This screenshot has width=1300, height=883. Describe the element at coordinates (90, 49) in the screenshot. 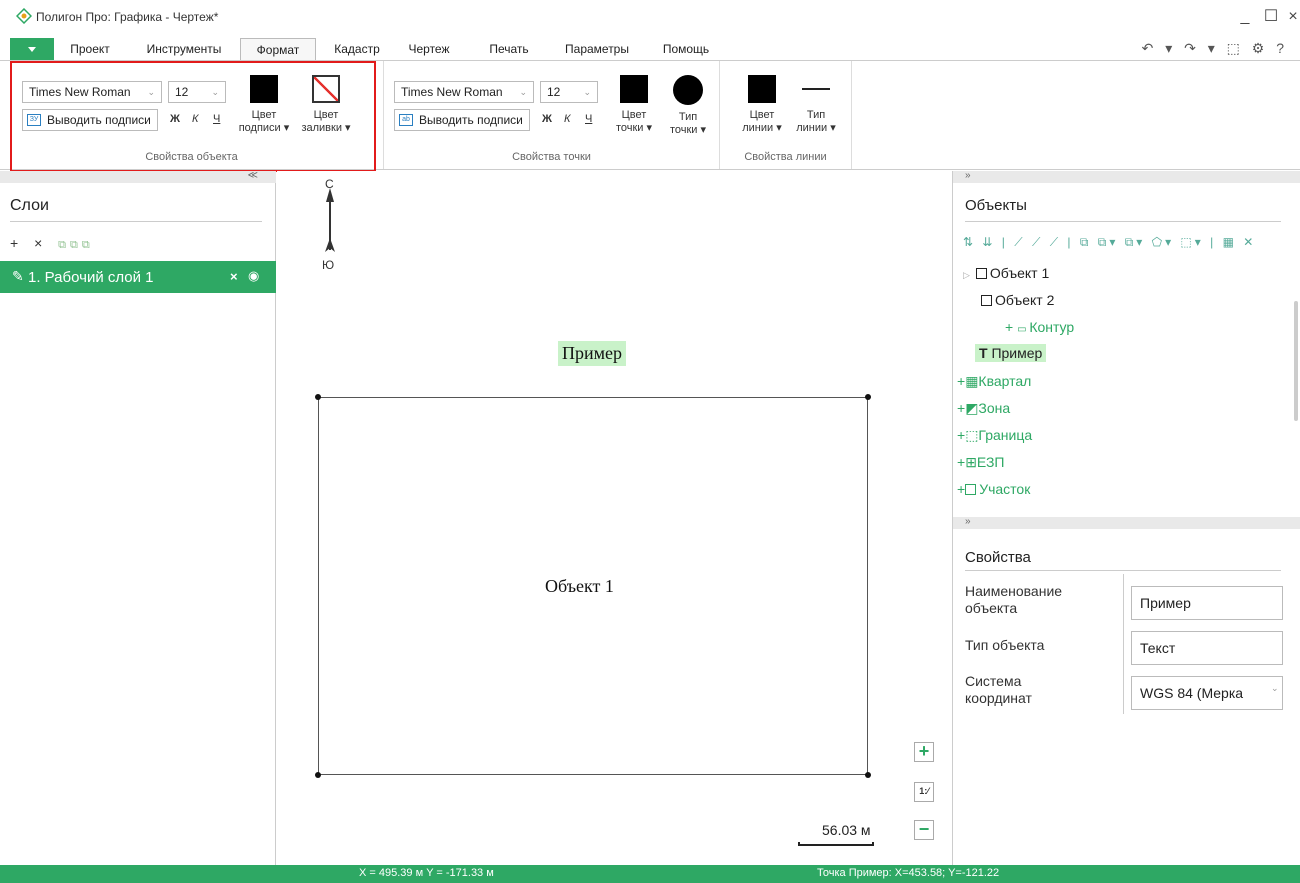

I see `menu-project: Проект` at that location.